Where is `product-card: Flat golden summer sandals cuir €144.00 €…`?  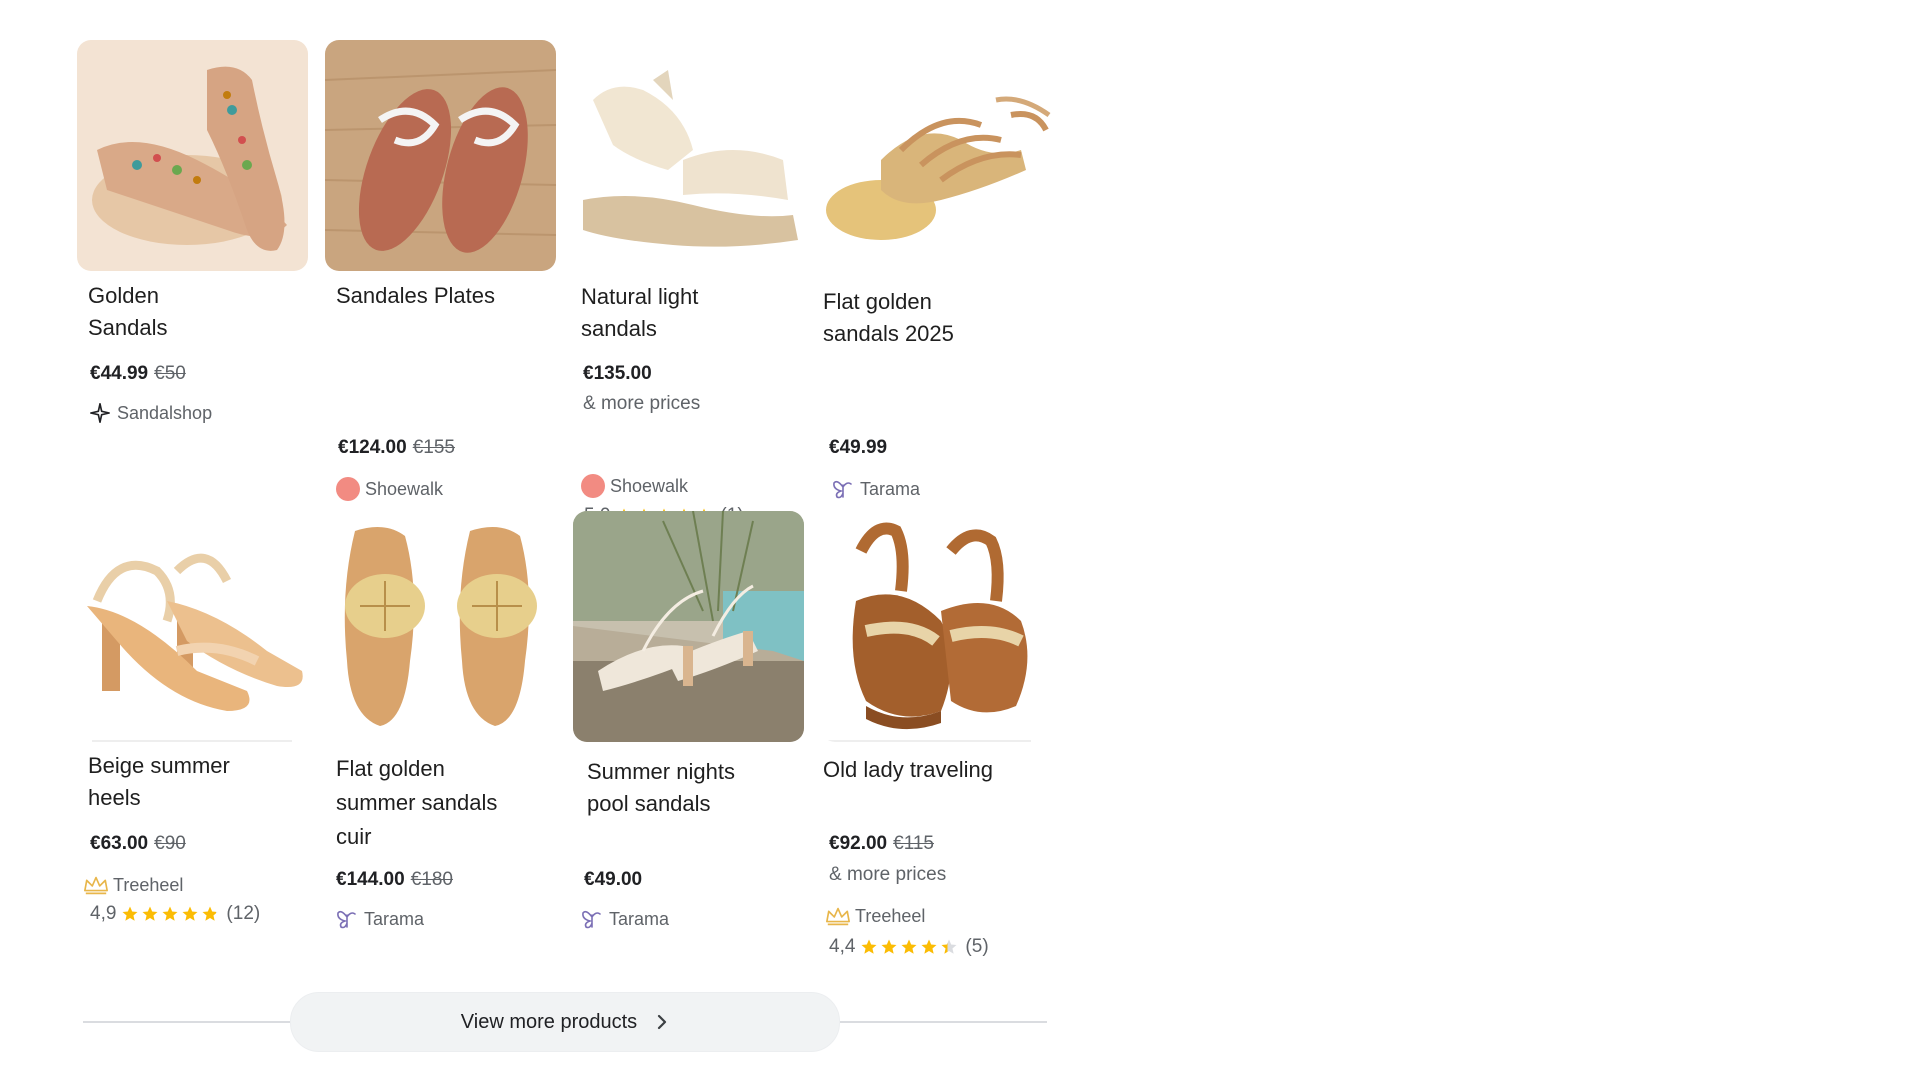 product-card: Flat golden summer sandals cuir €144.00 €… is located at coordinates (440, 726).